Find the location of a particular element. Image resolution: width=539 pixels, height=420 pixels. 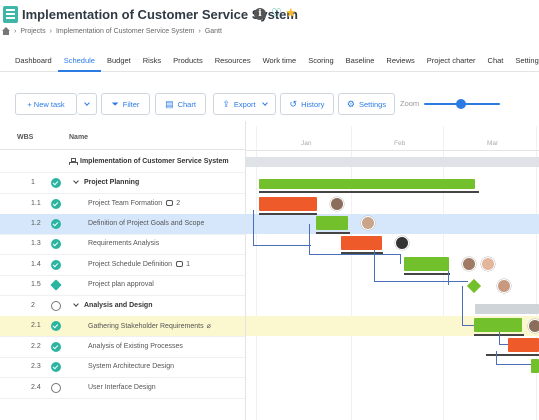

task-name: Project Planning is located at coordinates (112, 182).